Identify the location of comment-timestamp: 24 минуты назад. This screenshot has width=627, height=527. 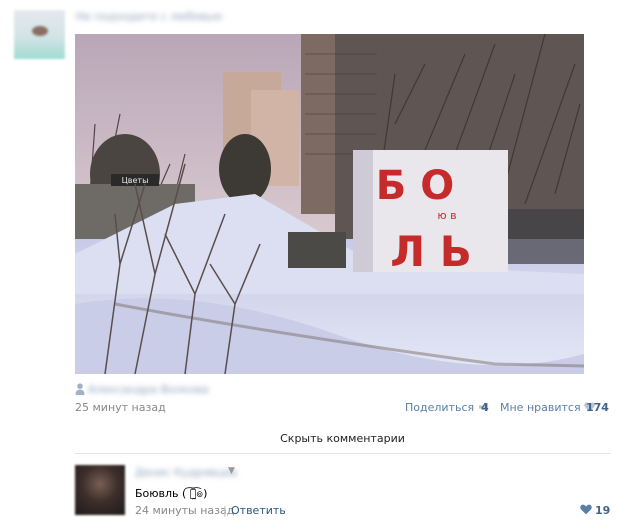
(184, 510).